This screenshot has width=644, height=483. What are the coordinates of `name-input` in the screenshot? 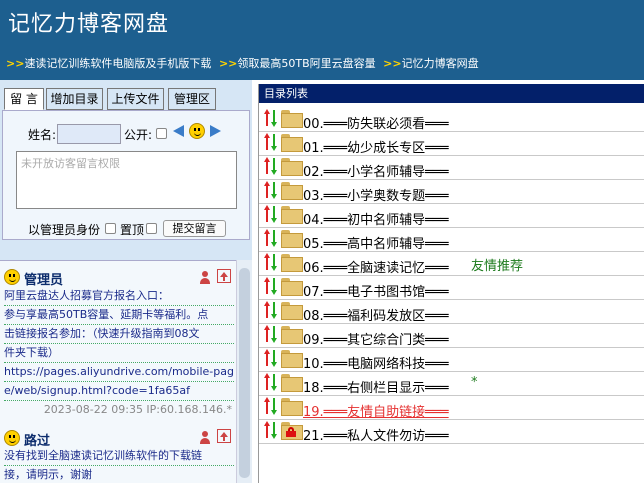 It's located at (89, 134).